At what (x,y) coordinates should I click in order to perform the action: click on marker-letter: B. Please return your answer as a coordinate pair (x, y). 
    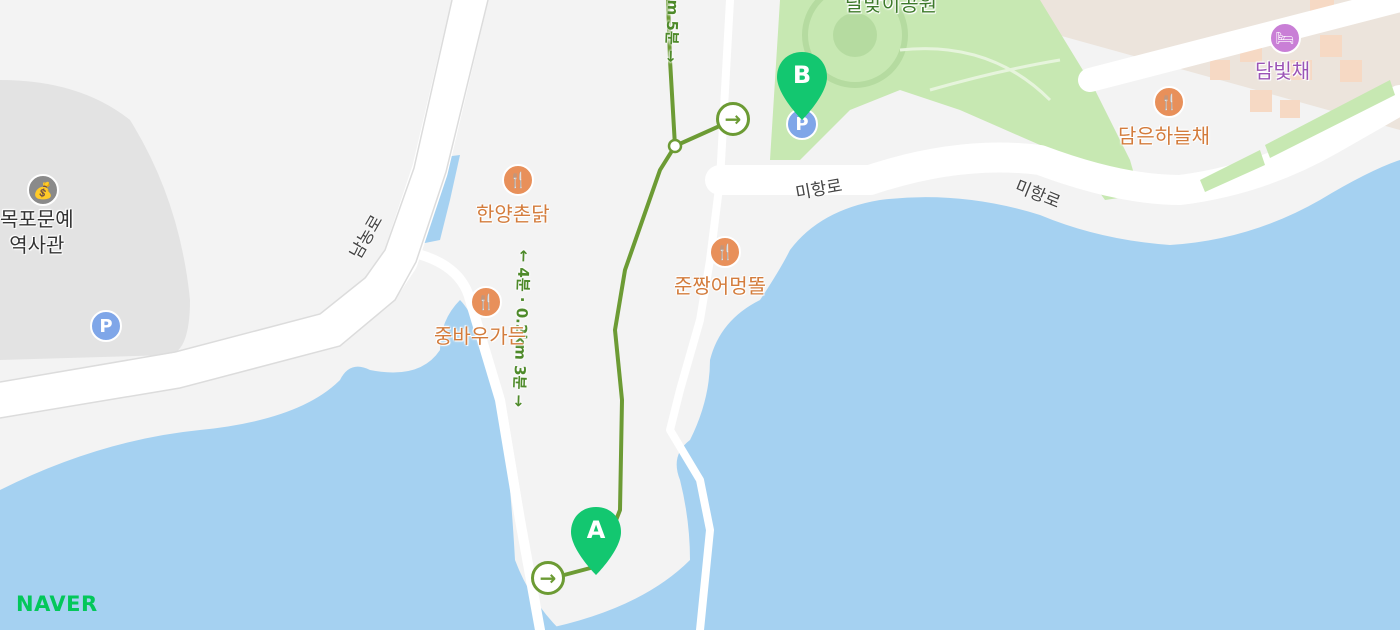
    Looking at the image, I should click on (802, 75).